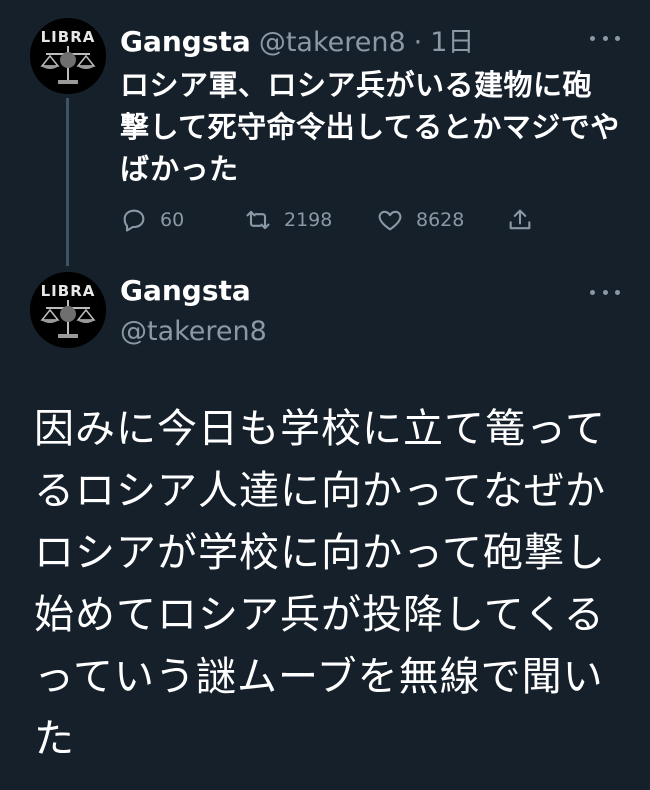 The image size is (650, 790). I want to click on retweet-icon, so click(258, 220).